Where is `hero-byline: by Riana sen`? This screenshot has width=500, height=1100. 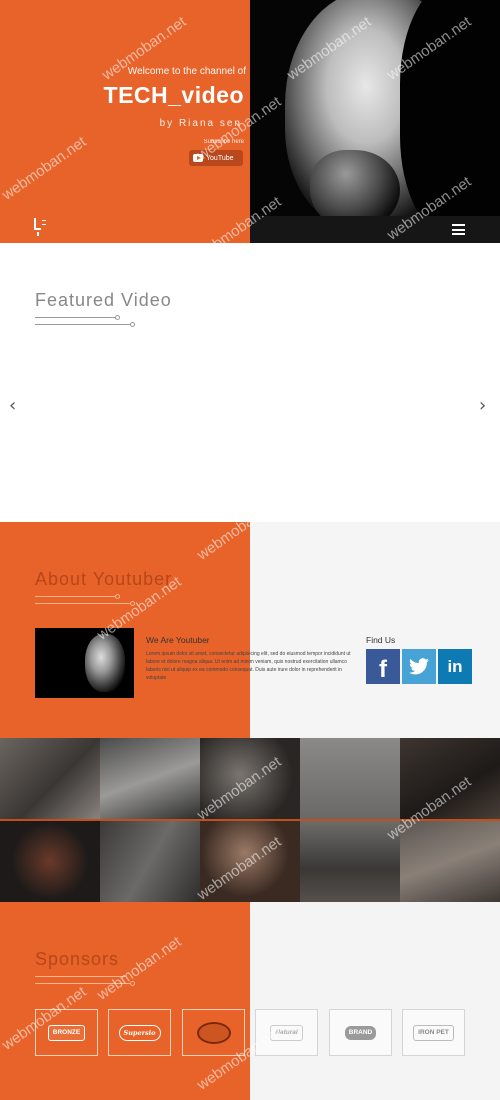 hero-byline: by Riana sen is located at coordinates (200, 123).